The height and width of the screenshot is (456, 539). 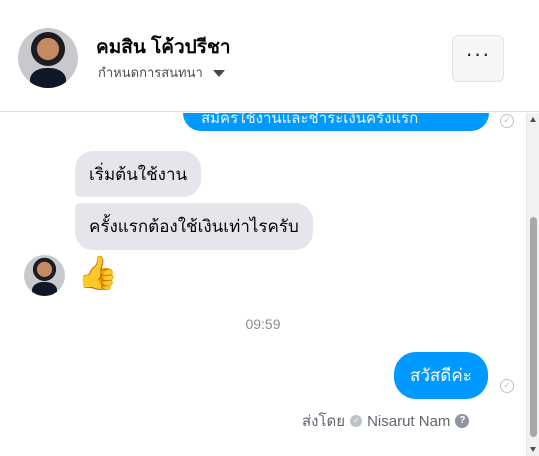 I want to click on more-options-button: ···, so click(x=478, y=58).